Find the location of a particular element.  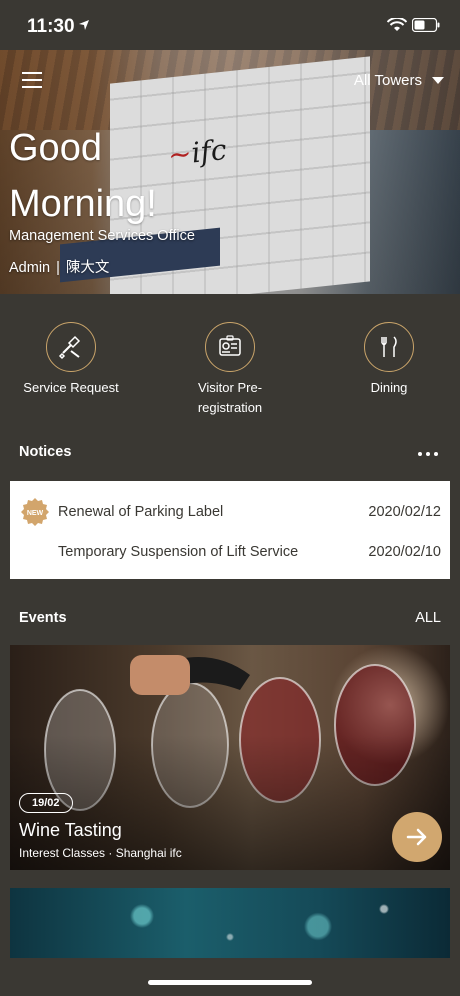

events-title: Events is located at coordinates (43, 618).